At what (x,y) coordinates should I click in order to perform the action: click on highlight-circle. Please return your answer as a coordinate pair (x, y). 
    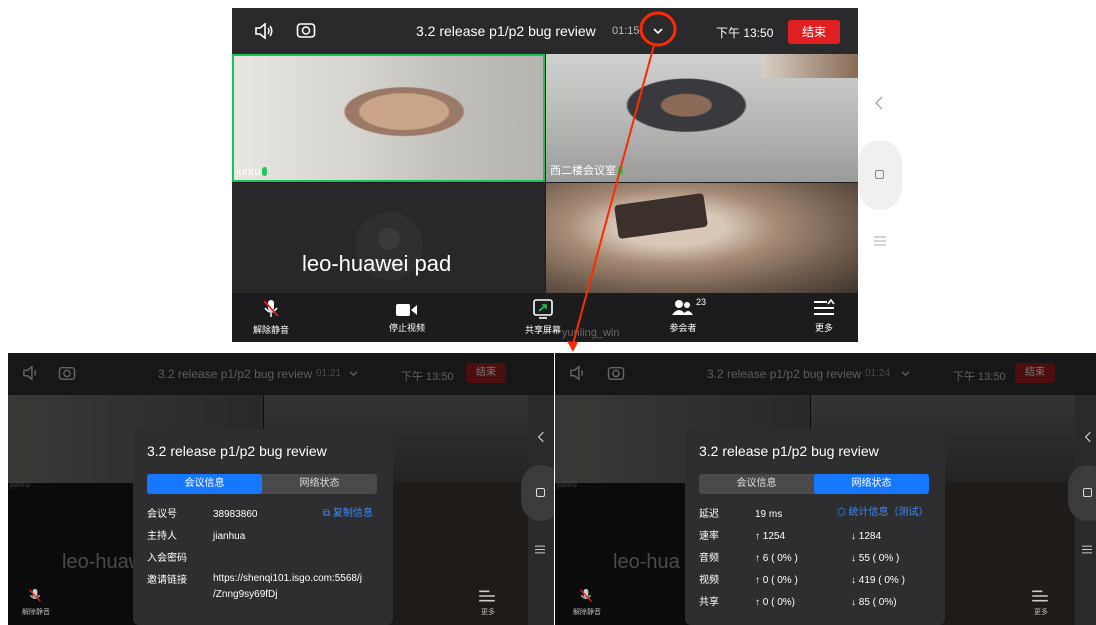
    Looking at the image, I should click on (658, 29).